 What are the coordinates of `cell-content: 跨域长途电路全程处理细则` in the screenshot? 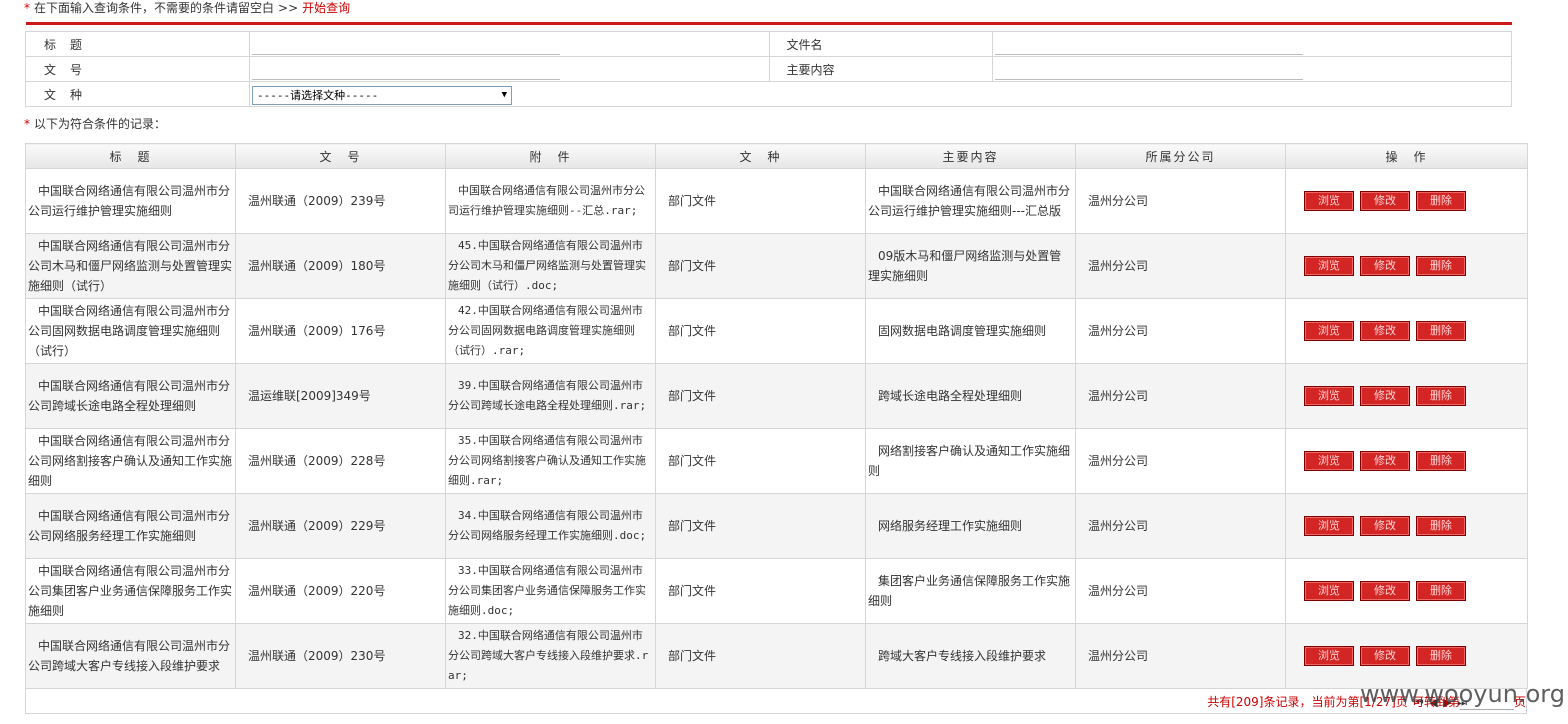 It's located at (970, 396).